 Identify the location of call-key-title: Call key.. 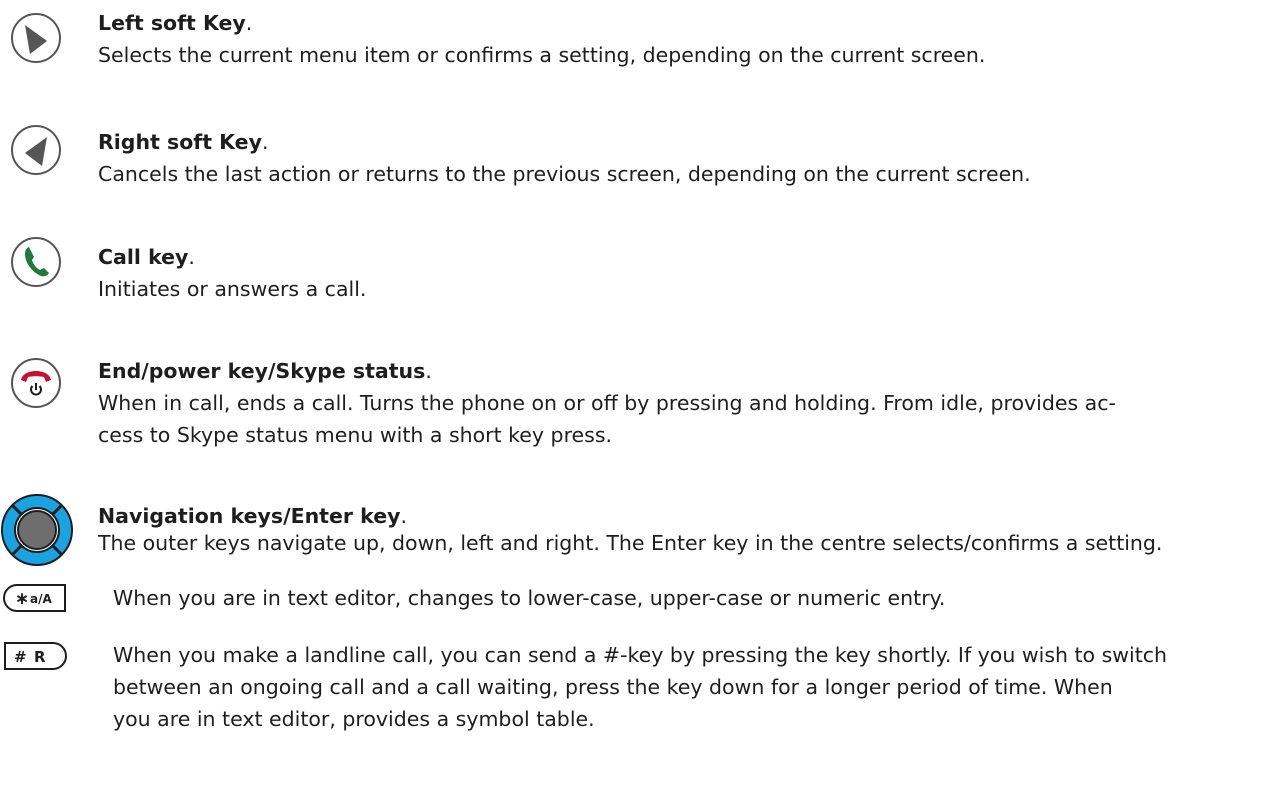
(146, 257).